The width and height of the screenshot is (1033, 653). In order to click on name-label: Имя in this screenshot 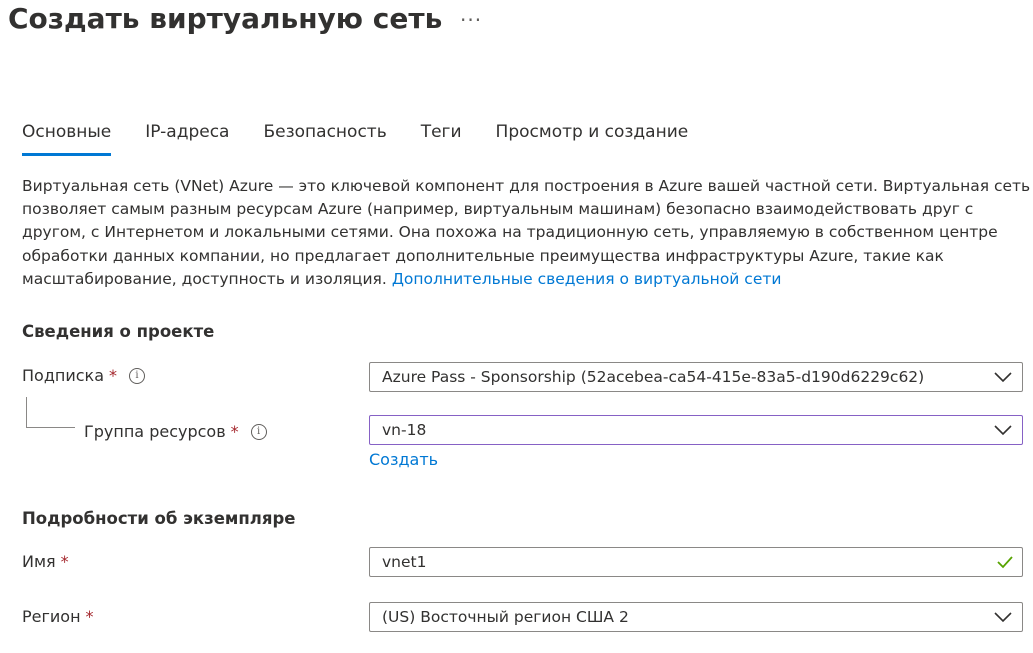, I will do `click(39, 561)`.